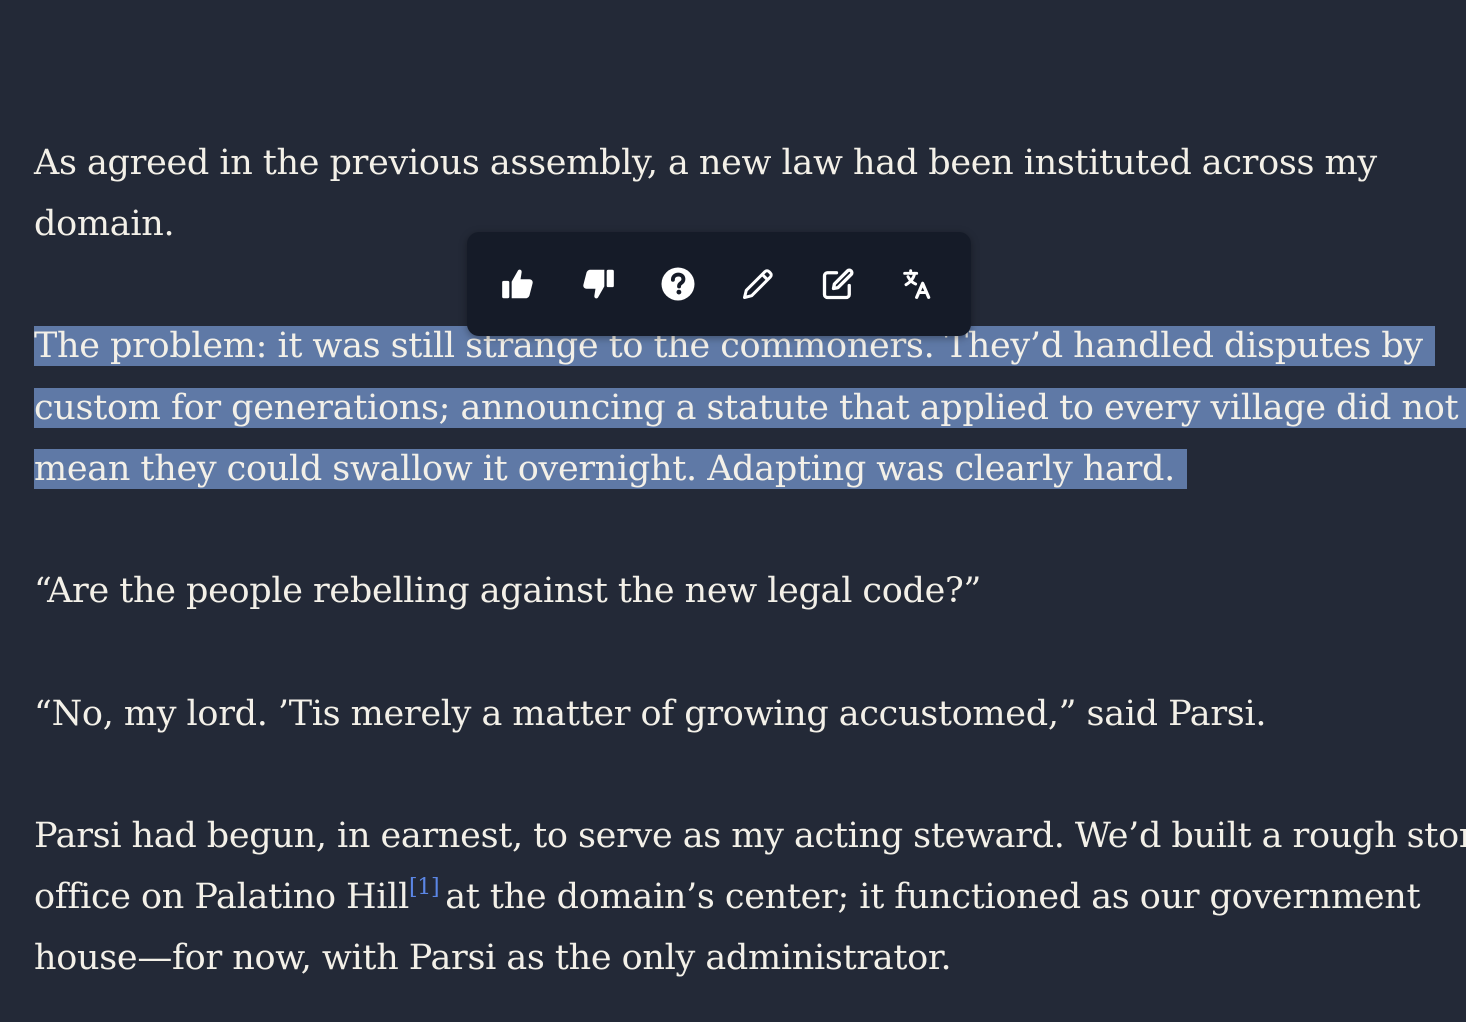 Image resolution: width=1466 pixels, height=1022 pixels. I want to click on translate-icon, so click(917, 284).